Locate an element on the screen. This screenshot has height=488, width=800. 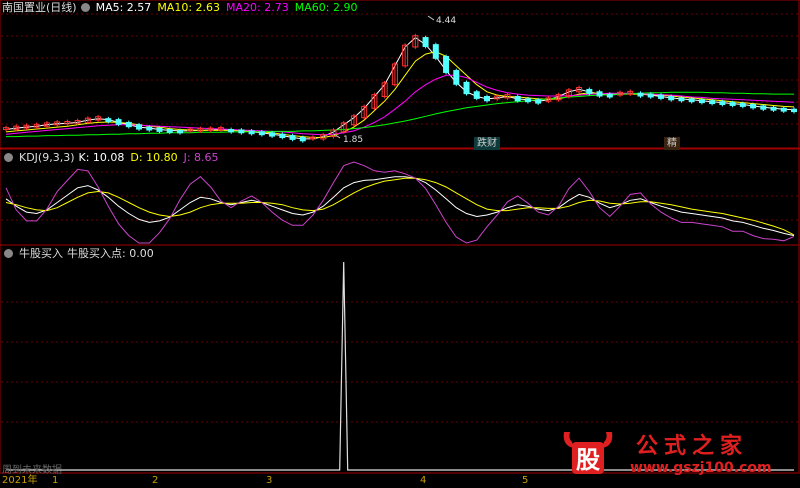
kdj-d-label: D: 10.80 is located at coordinates (154, 157).